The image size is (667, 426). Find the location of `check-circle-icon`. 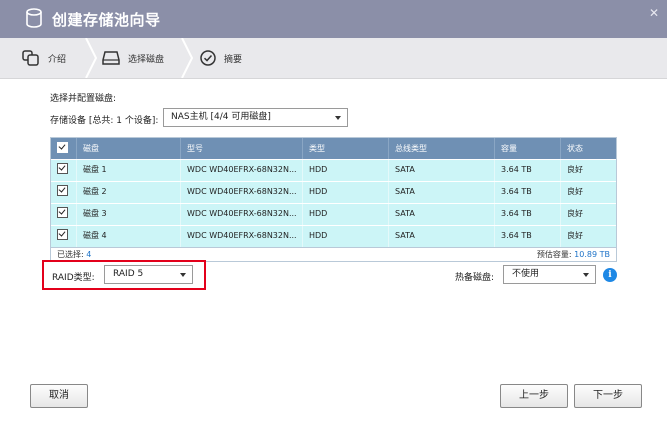

check-circle-icon is located at coordinates (208, 58).